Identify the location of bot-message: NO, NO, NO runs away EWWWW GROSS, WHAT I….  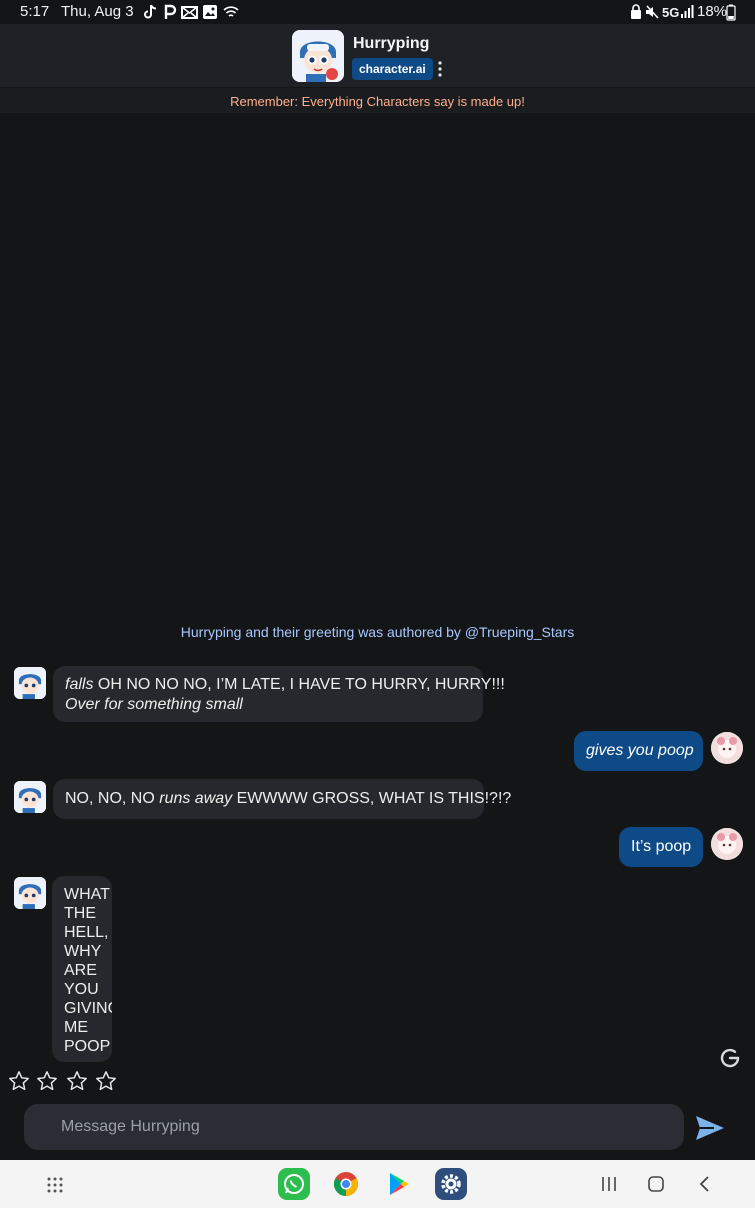
(282, 799).